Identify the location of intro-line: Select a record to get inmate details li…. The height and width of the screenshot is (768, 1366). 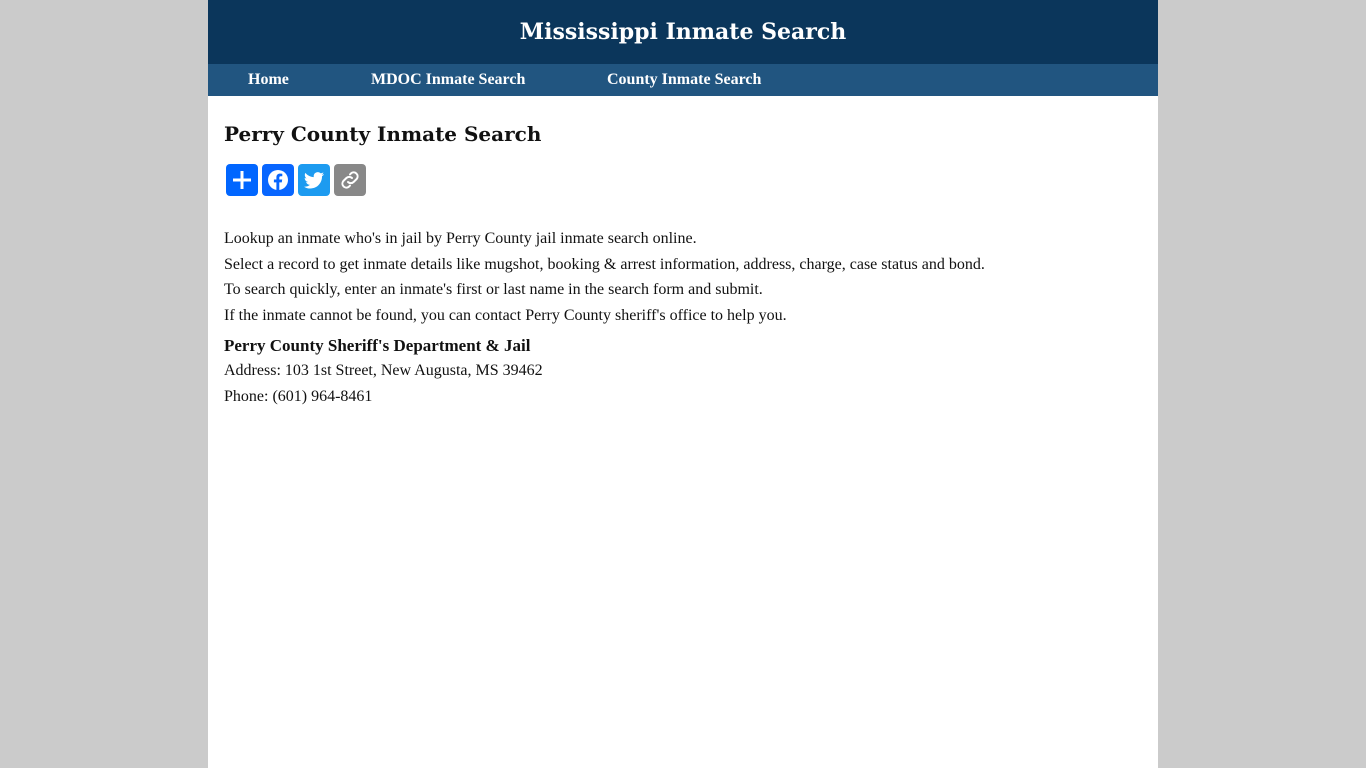
(604, 264).